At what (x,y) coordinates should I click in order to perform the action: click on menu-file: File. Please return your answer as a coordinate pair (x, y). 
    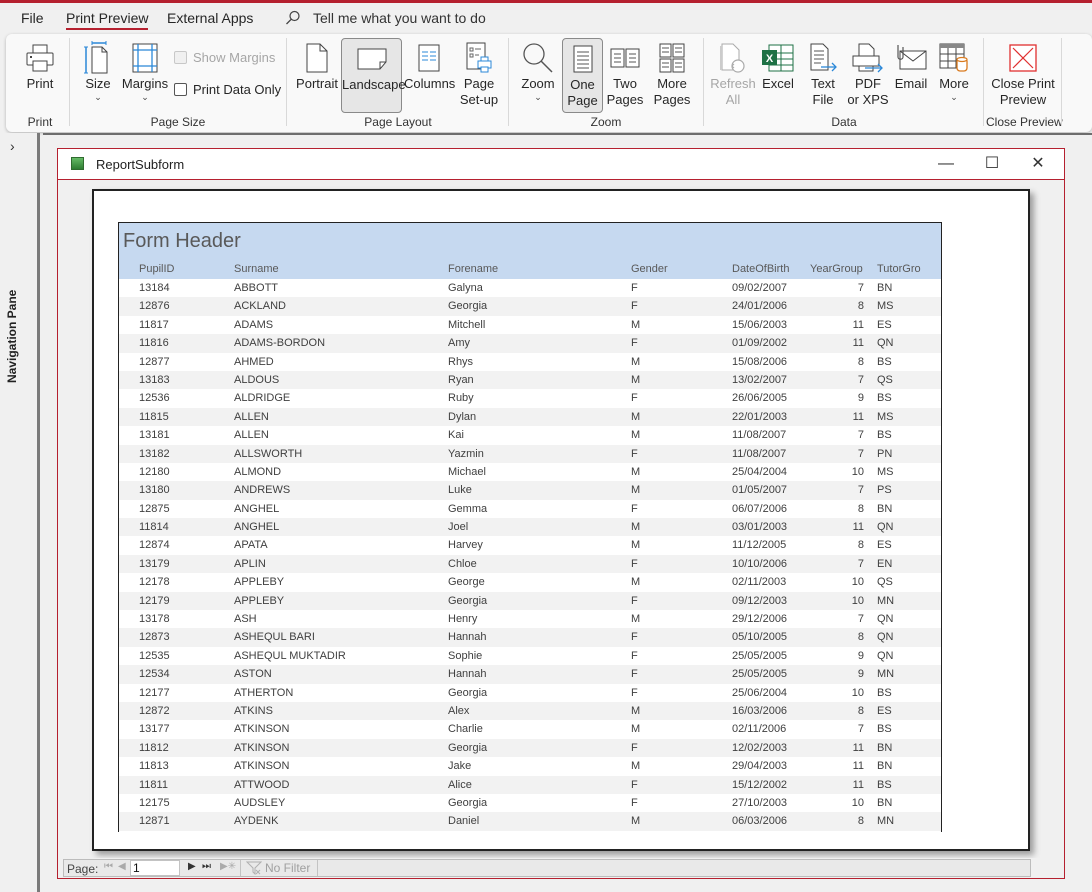
    Looking at the image, I should click on (32, 18).